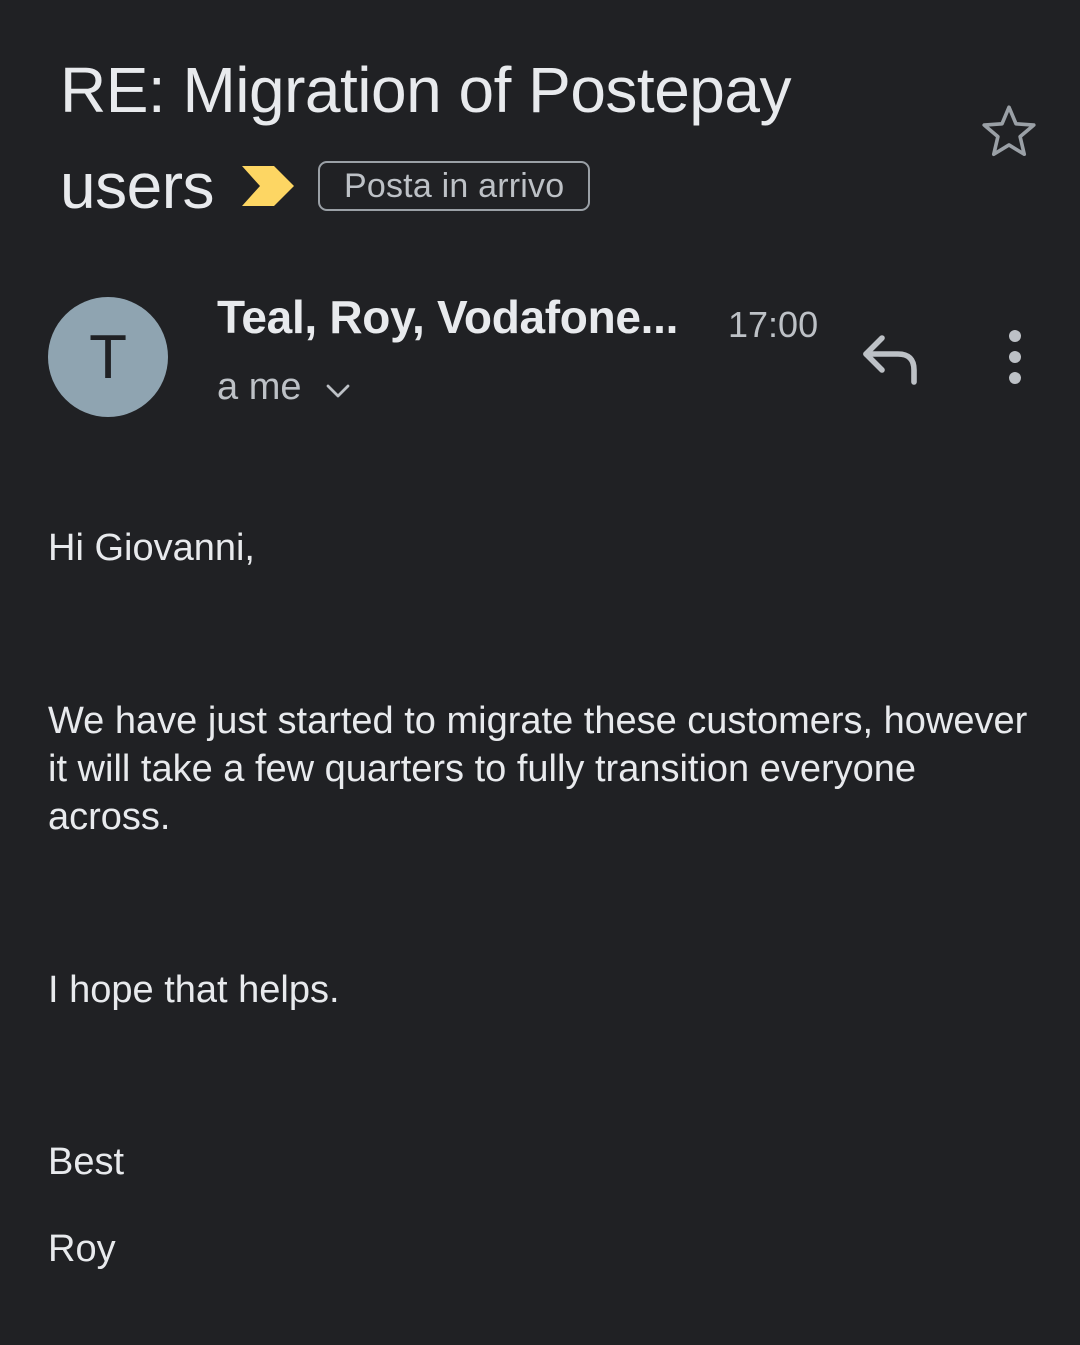 This screenshot has height=1345, width=1080. I want to click on message-time: 17:00, so click(773, 324).